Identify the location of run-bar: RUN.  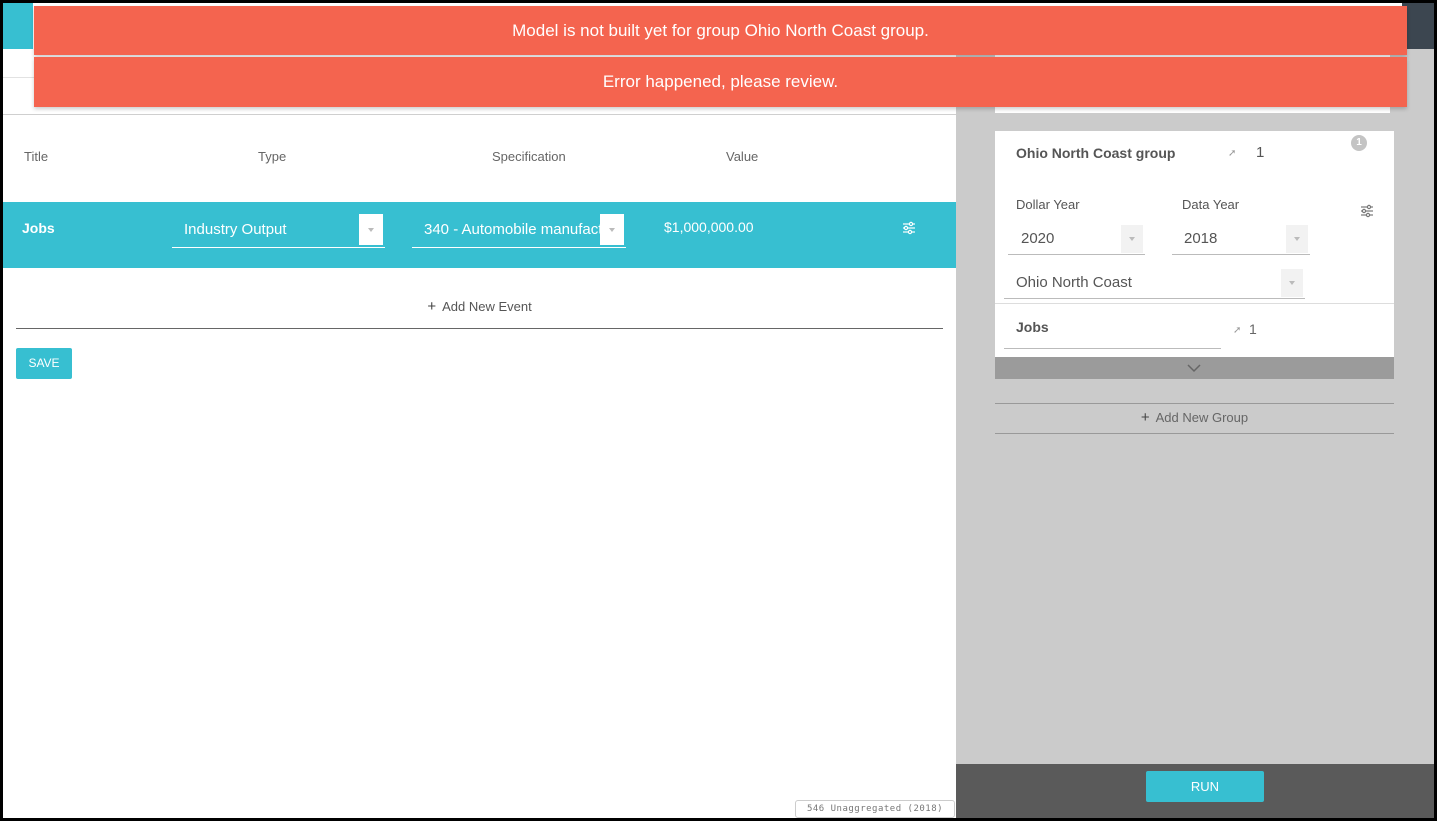
(1195, 791).